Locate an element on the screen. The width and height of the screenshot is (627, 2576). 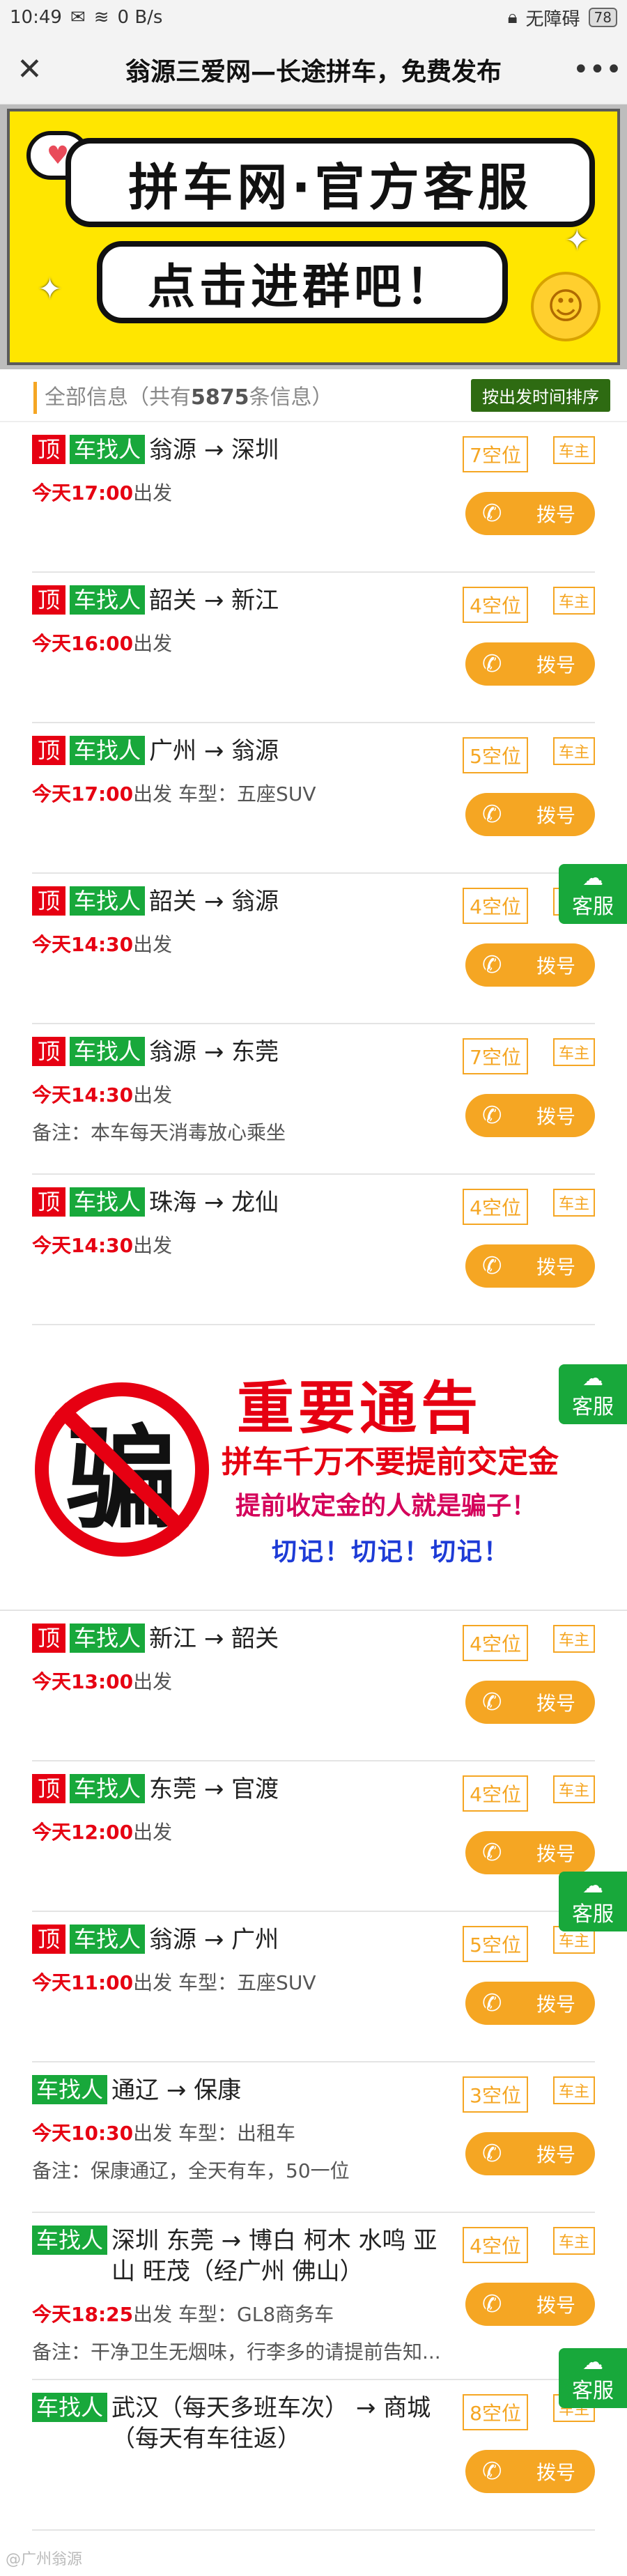
summary-suffix: 条信息） is located at coordinates (291, 397).